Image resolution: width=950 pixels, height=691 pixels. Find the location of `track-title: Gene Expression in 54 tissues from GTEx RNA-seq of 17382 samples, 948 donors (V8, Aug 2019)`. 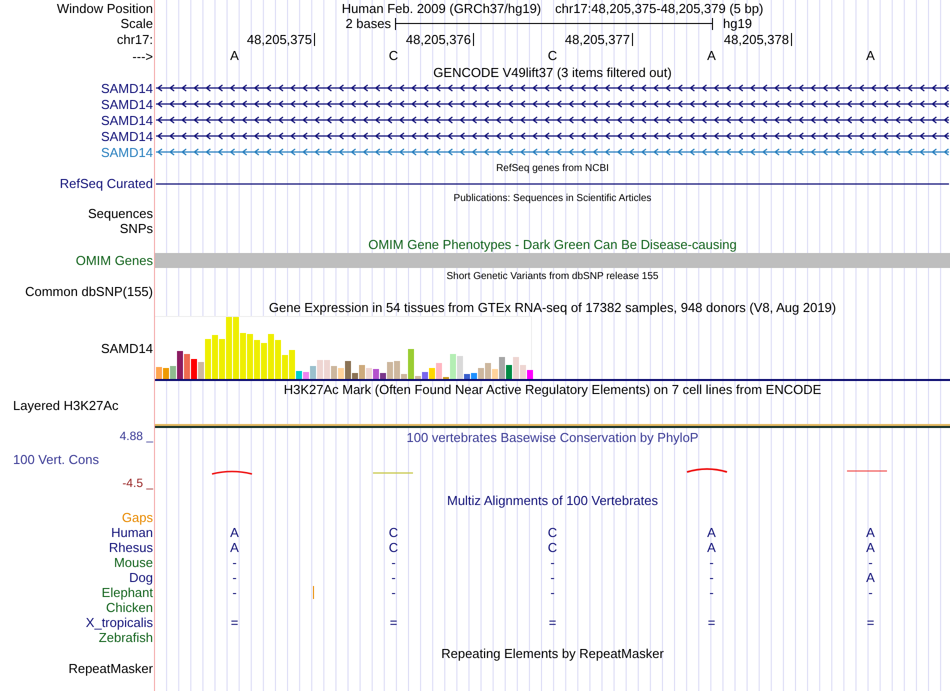

track-title: Gene Expression in 54 tissues from GTEx RNA-seq of 17382 samples, 948 donors (V8, Aug 2019) is located at coordinates (552, 307).